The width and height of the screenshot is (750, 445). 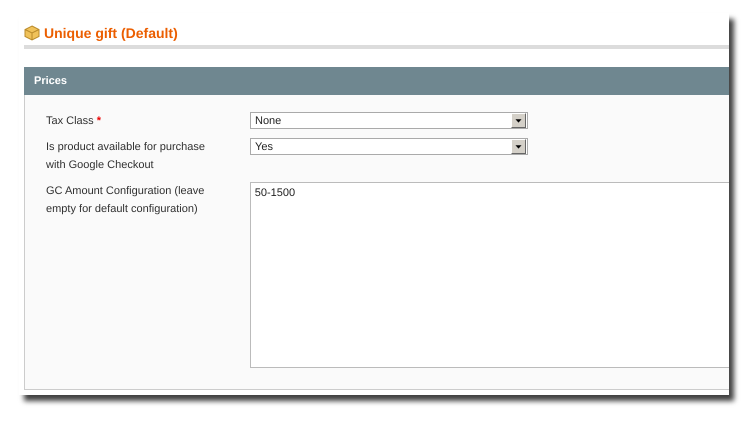 I want to click on select-field: Yes, so click(x=389, y=146).